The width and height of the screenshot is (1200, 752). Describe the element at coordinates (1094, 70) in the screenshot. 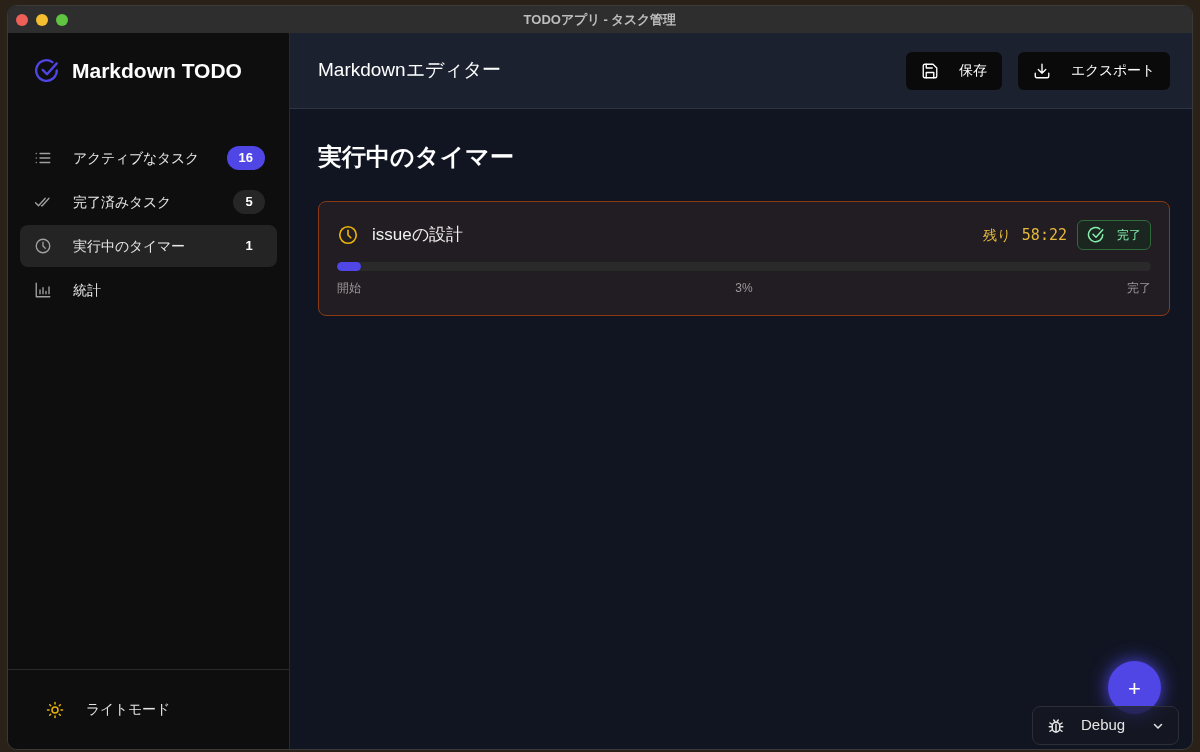

I see `export-button: エクスポート` at that location.